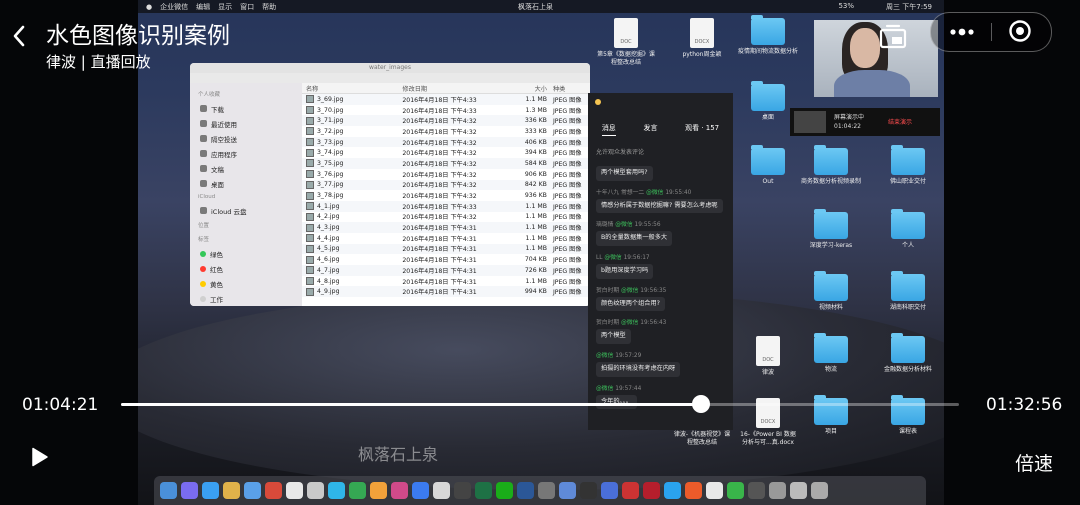 The image size is (1080, 505). I want to click on file-name: 4_1.jpg, so click(328, 206).